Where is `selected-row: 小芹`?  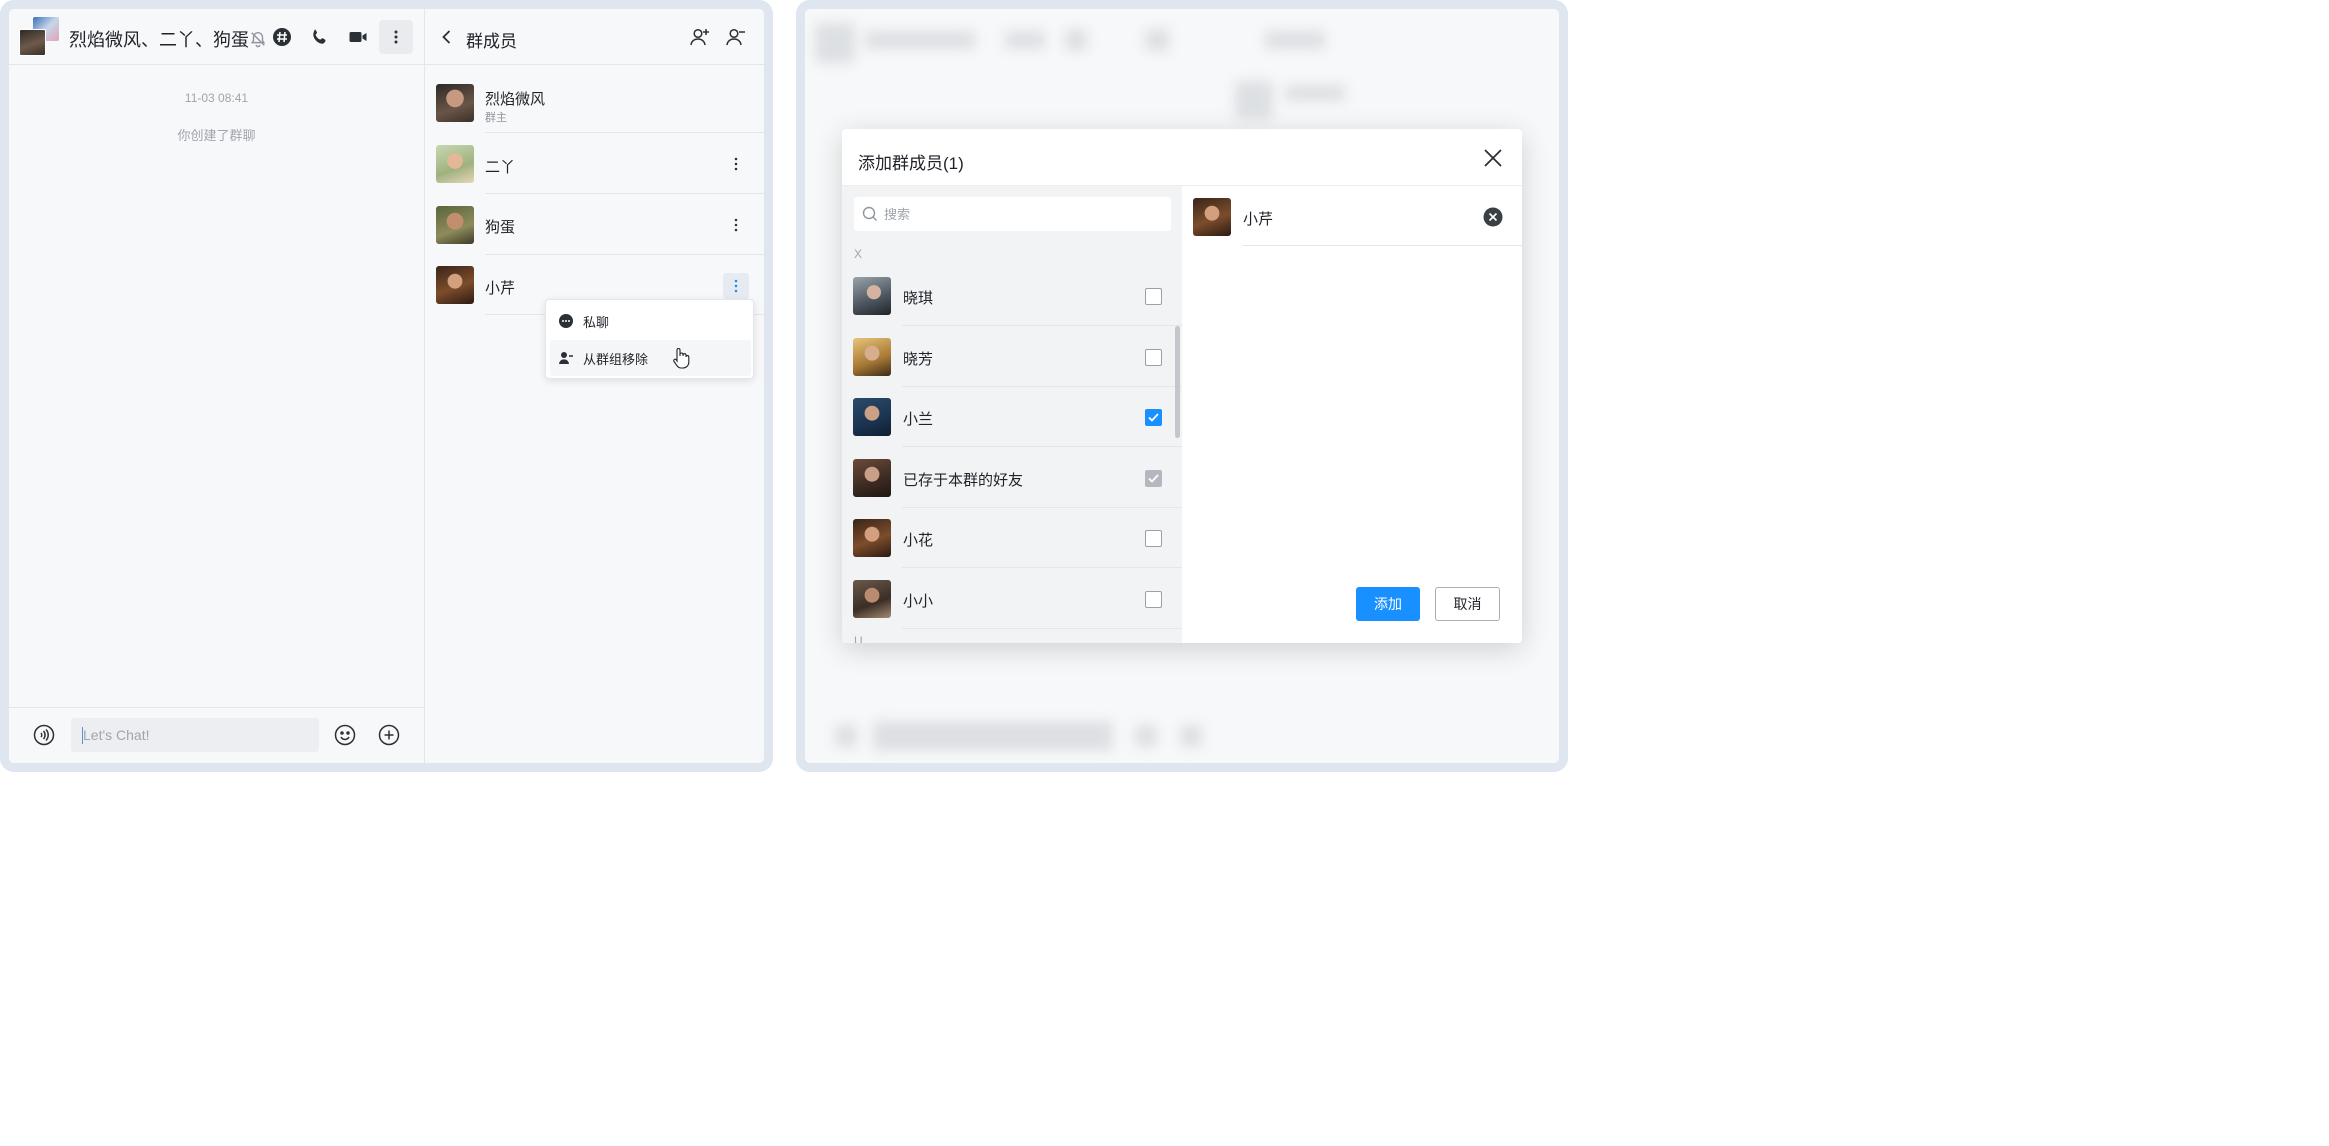
selected-row: 小芹 is located at coordinates (1352, 216).